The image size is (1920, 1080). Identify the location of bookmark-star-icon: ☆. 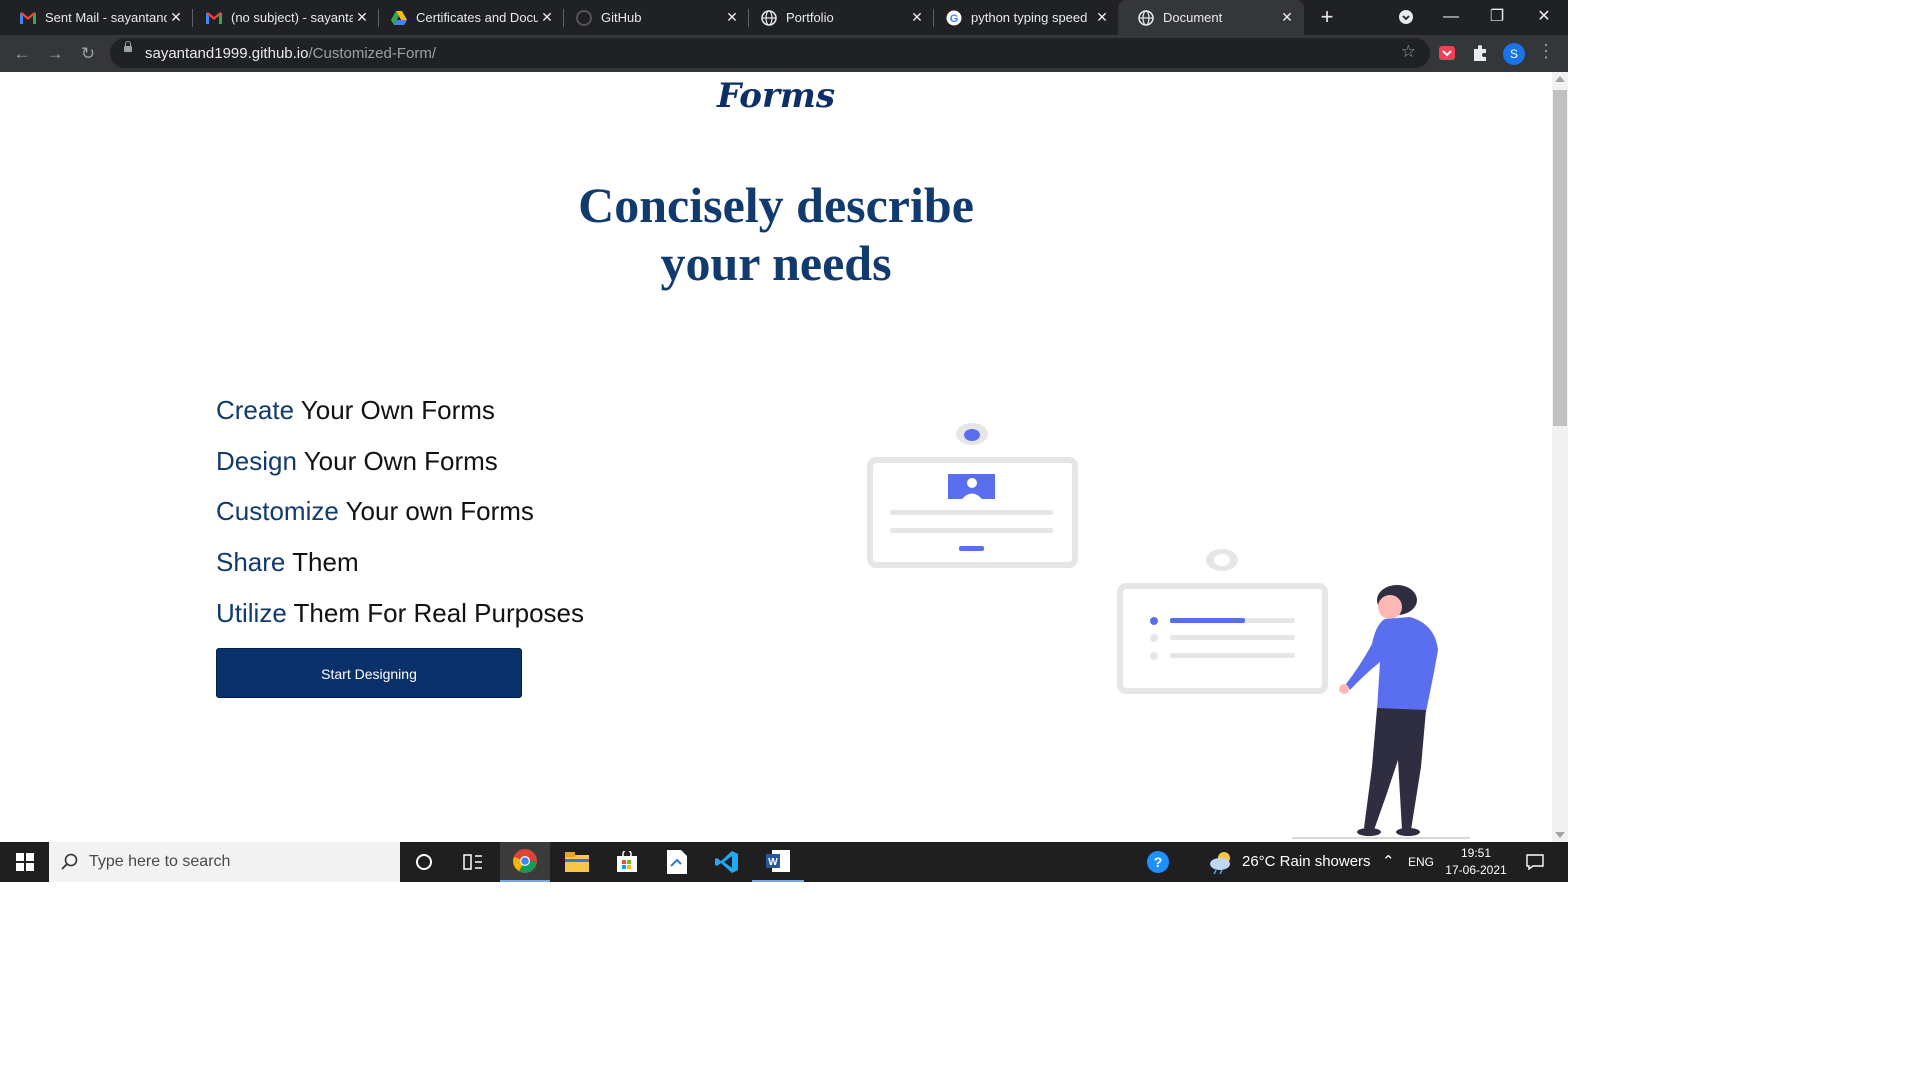
(1408, 52).